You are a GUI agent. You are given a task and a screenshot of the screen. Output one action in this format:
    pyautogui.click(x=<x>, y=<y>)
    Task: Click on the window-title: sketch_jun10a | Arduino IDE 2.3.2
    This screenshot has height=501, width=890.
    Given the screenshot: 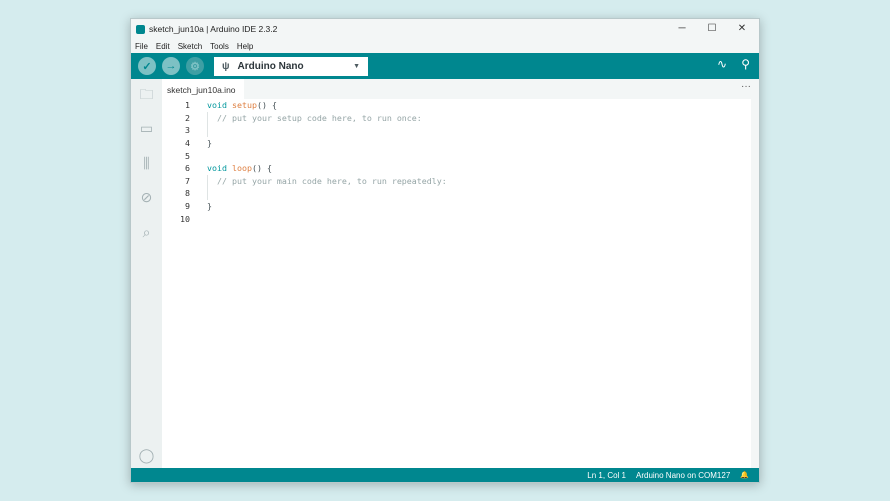 What is the action you would take?
    pyautogui.click(x=213, y=29)
    